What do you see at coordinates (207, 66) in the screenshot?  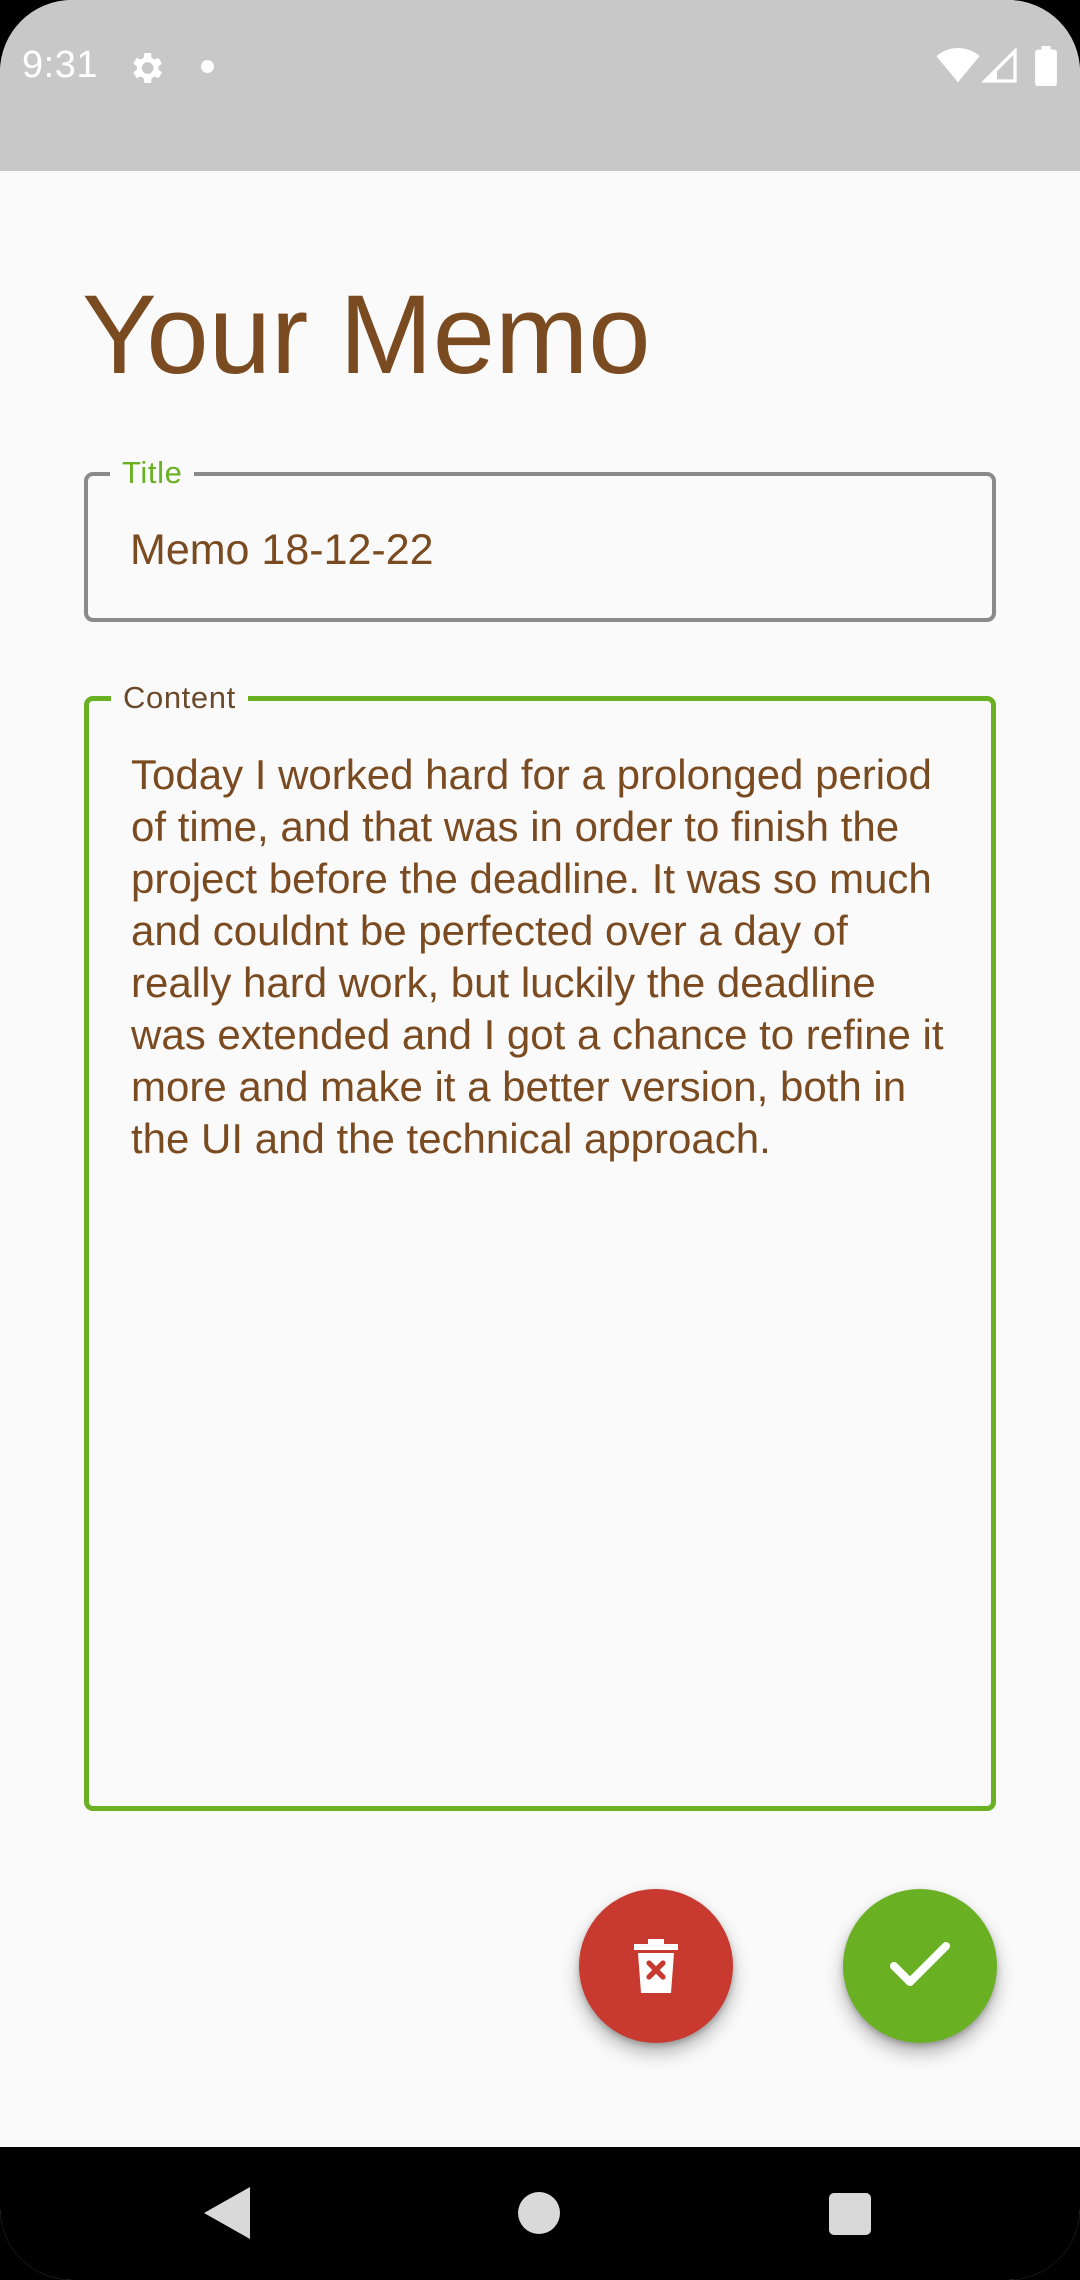 I see `notification-dot-icon` at bounding box center [207, 66].